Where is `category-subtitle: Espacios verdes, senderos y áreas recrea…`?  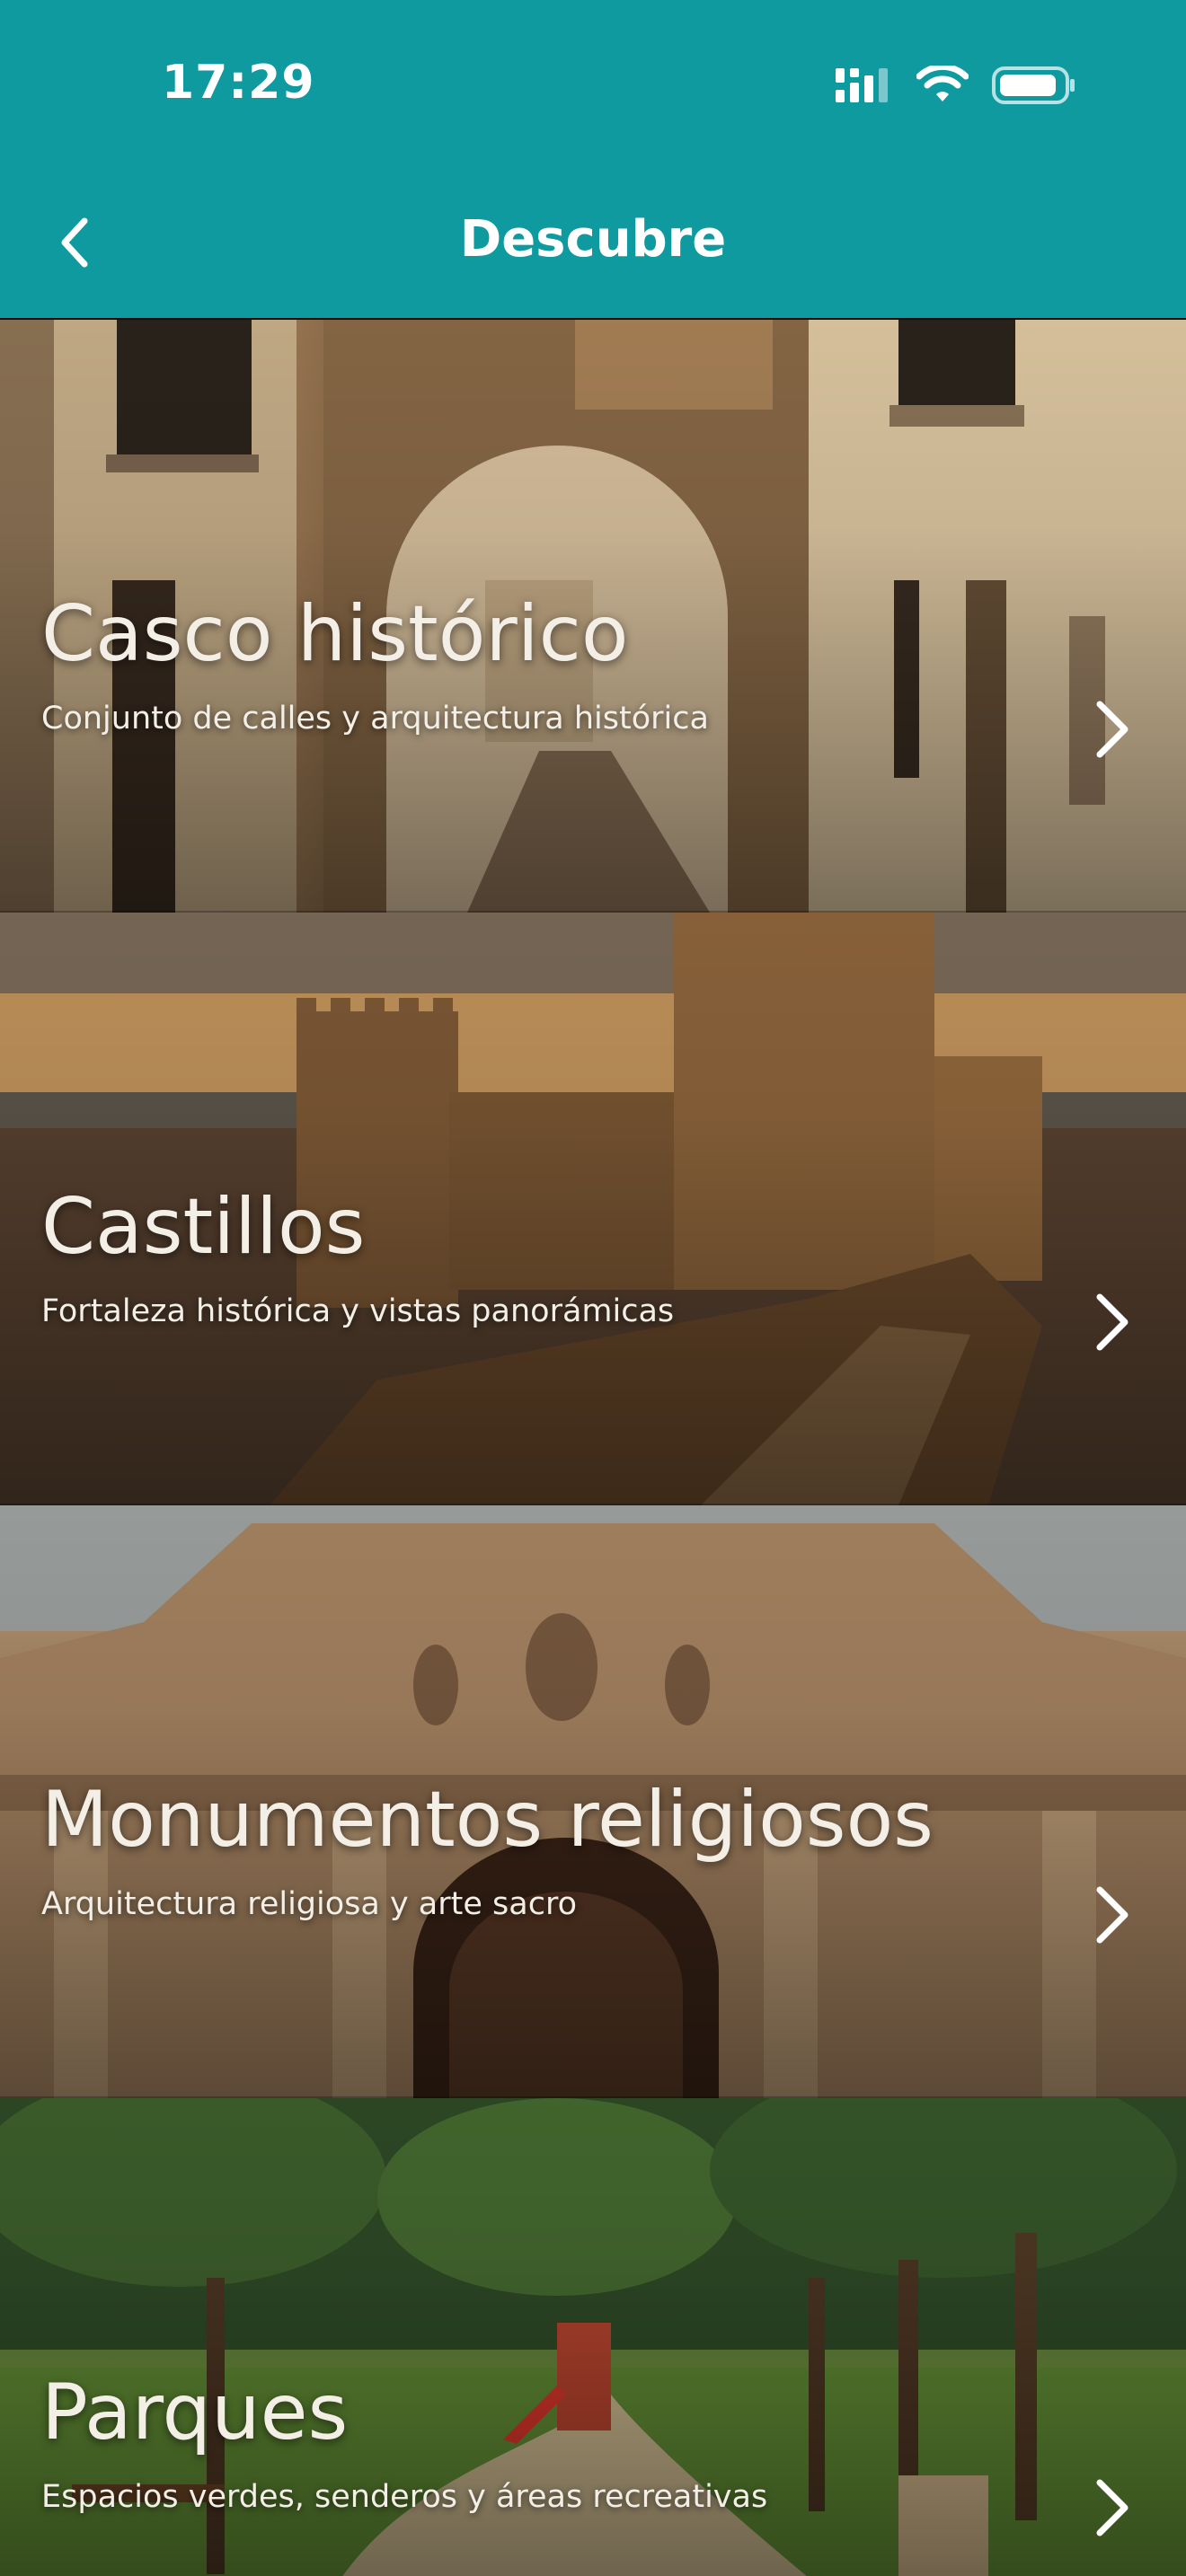
category-subtitle: Espacios verdes, senderos y áreas recrea… is located at coordinates (404, 2497).